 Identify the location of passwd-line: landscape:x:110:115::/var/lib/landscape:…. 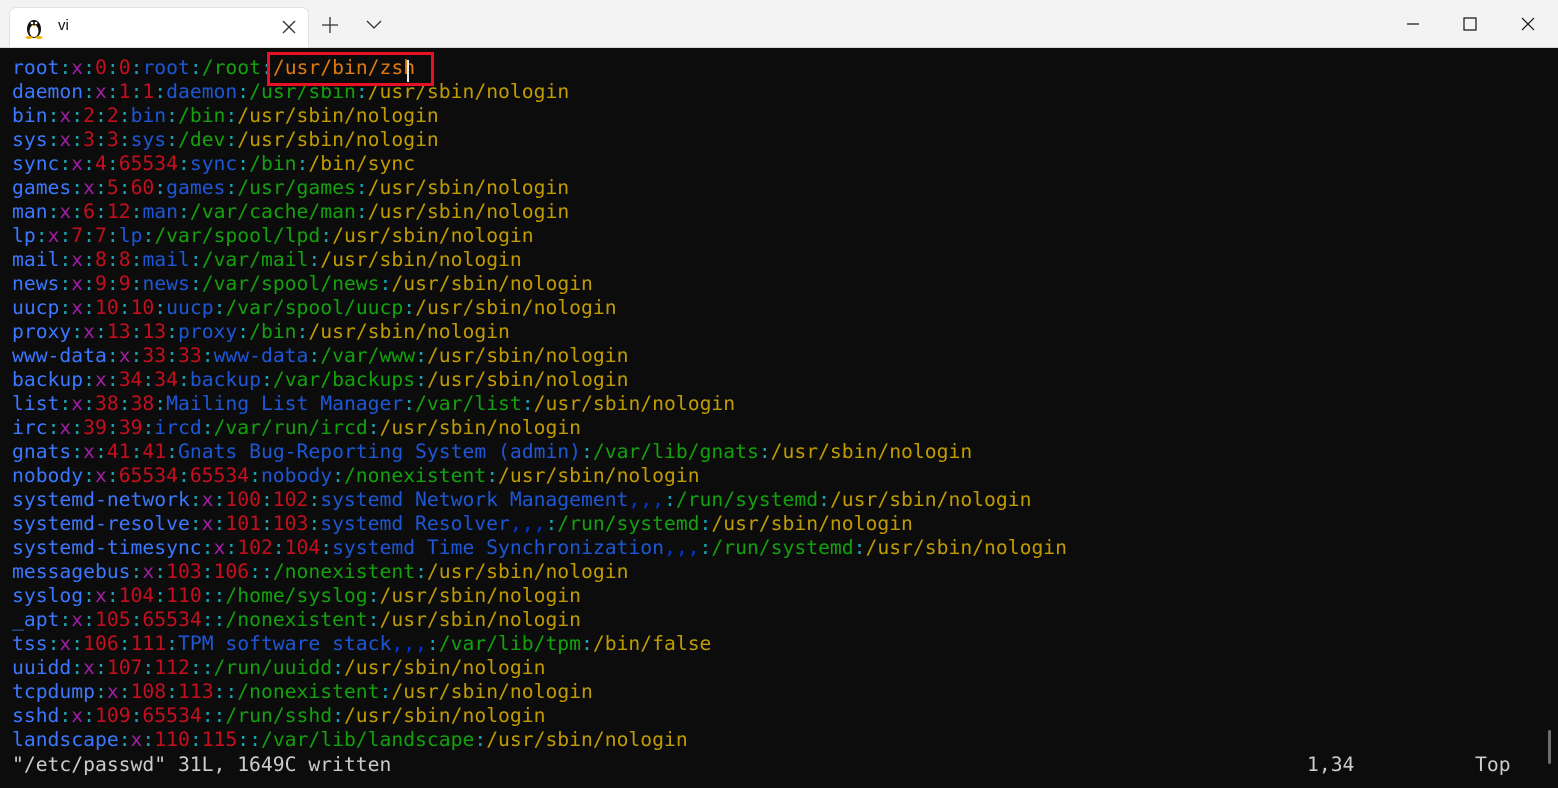
(539, 740).